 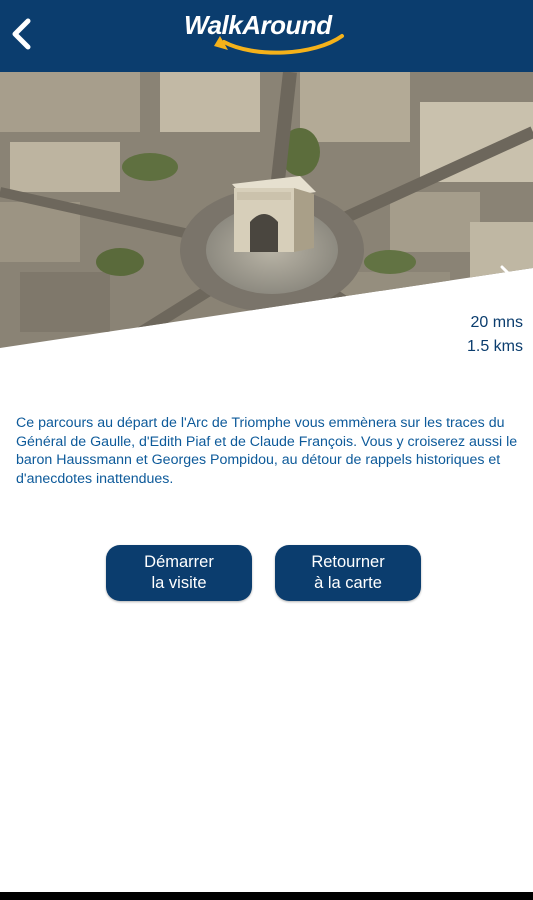 I want to click on return-to-map-button: Retourner à la carte, so click(x=348, y=573).